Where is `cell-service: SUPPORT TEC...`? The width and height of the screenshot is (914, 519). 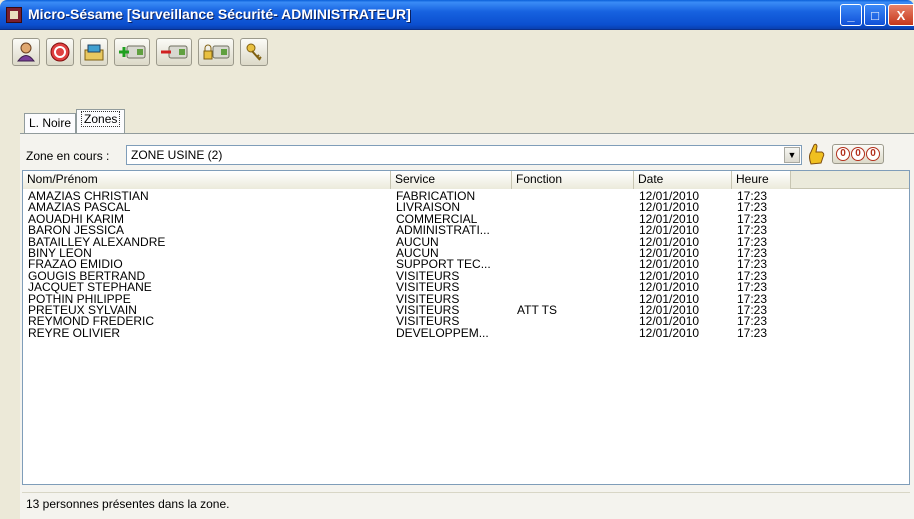 cell-service: SUPPORT TEC... is located at coordinates (443, 265).